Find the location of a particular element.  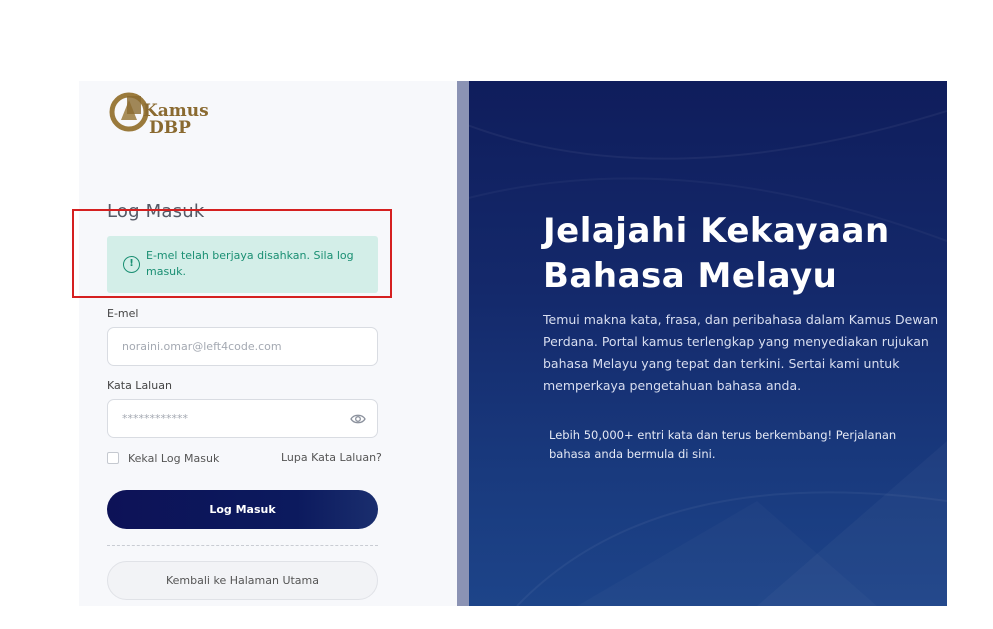

login-button: Log Masuk is located at coordinates (242, 509).